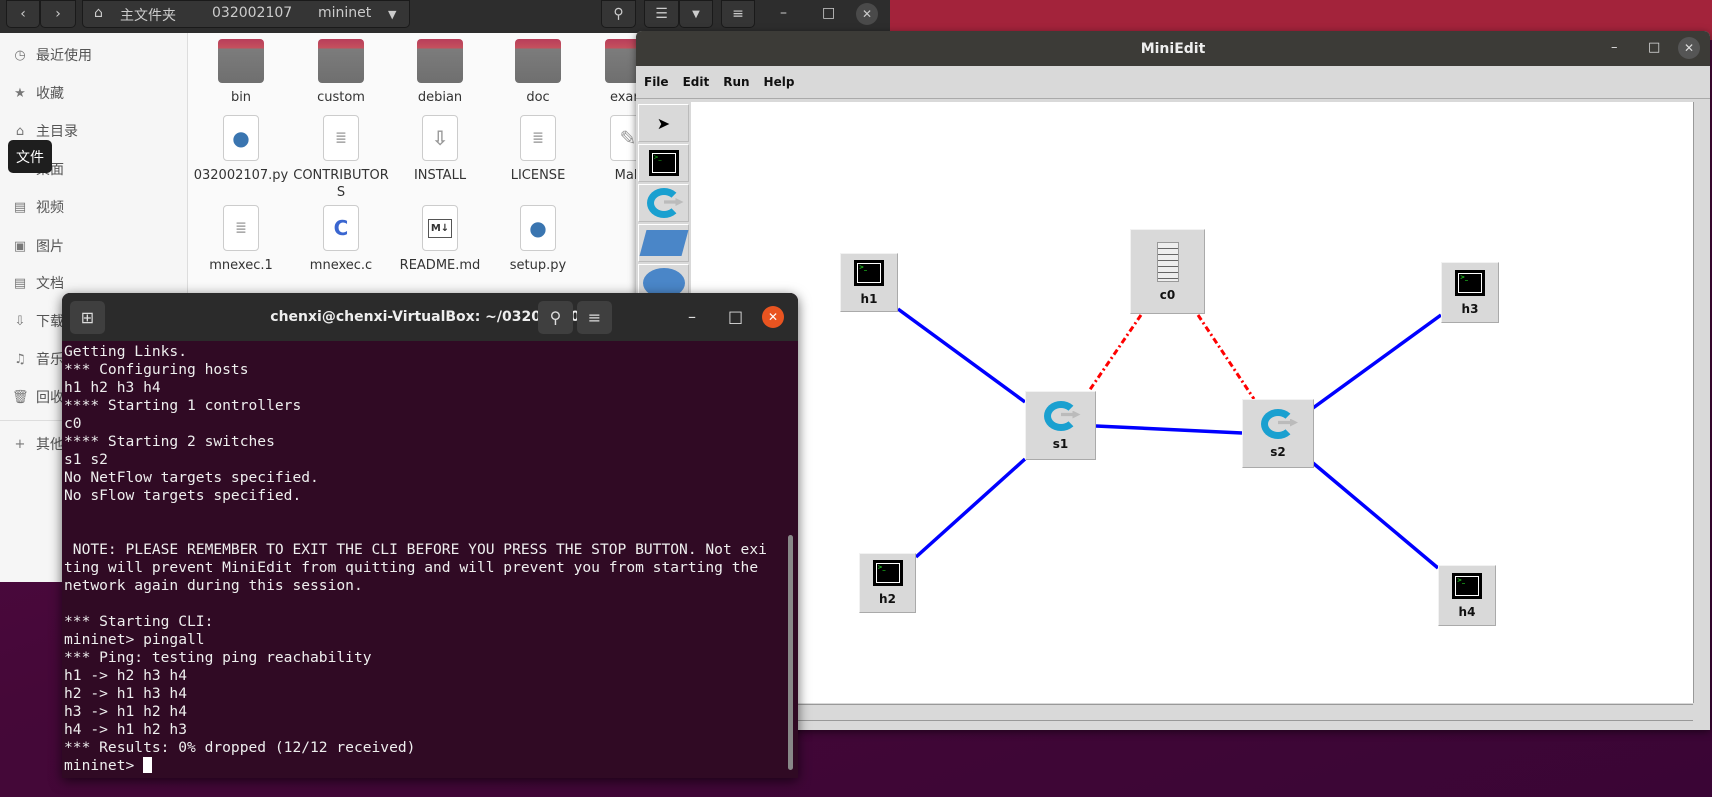 Image resolution: width=1712 pixels, height=797 pixels. Describe the element at coordinates (1375, 515) in the screenshot. I see `link-h4-s2` at that location.